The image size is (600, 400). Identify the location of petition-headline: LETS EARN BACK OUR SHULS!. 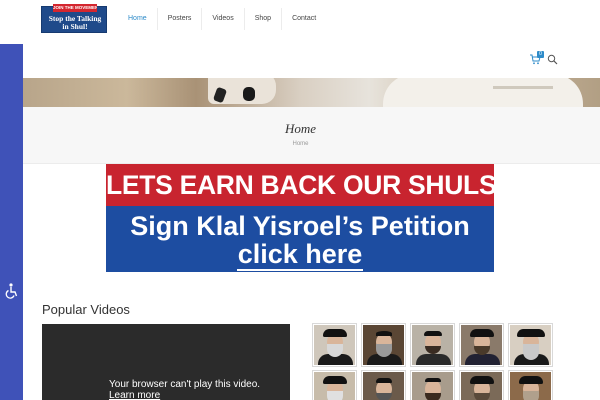
(305, 185).